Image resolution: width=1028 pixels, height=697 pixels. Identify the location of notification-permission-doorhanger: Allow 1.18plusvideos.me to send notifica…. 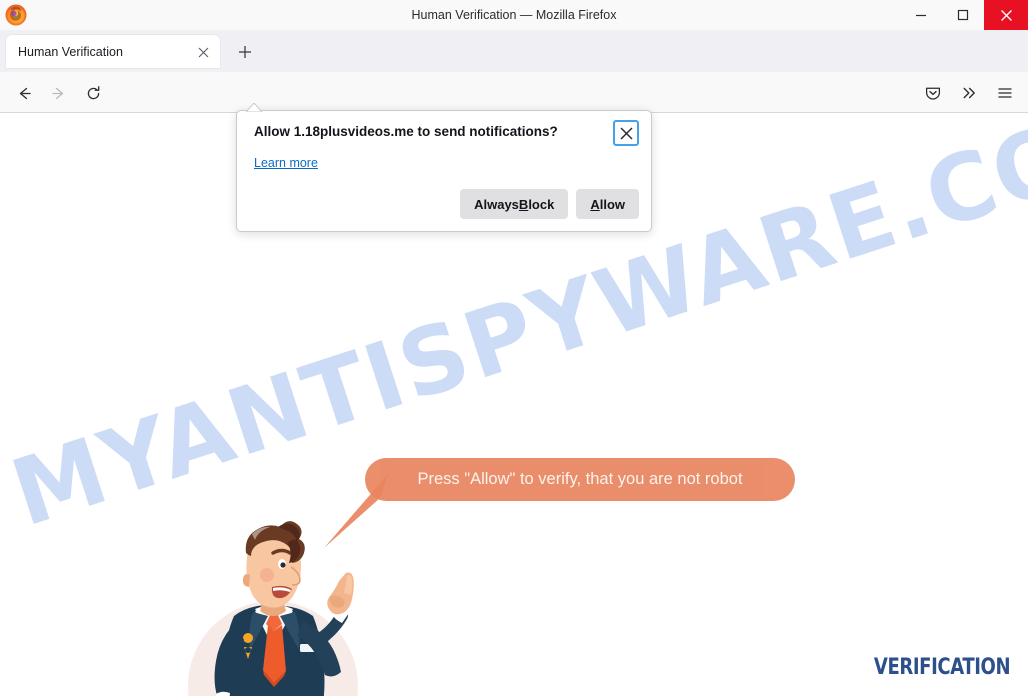
(444, 171).